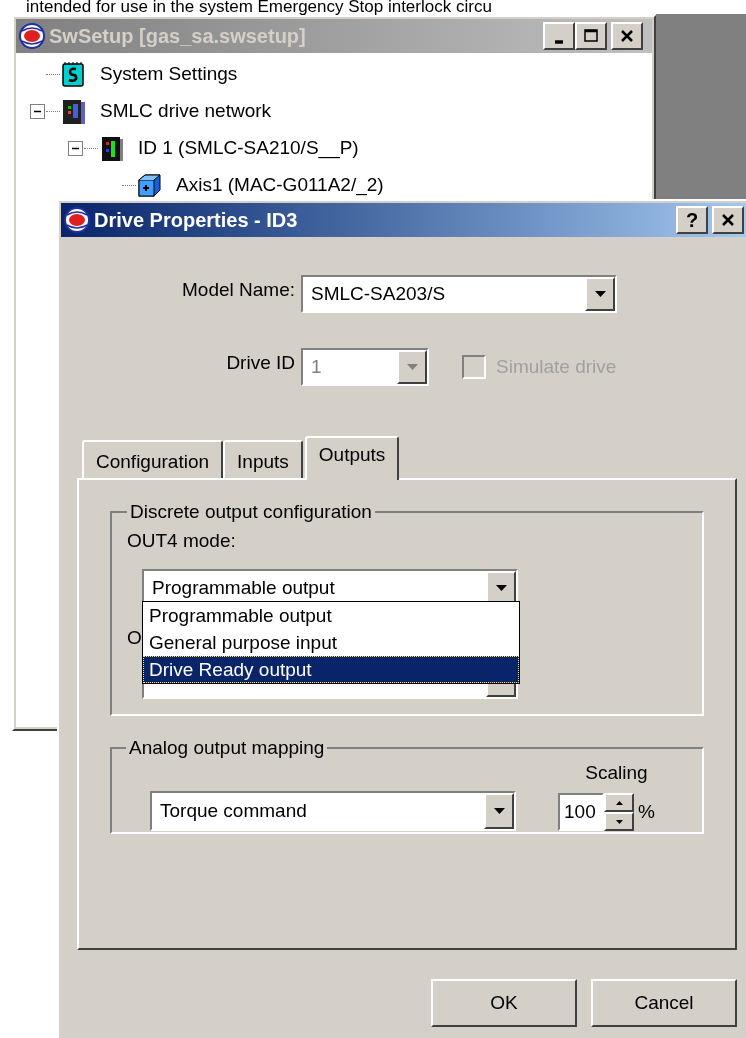 This screenshot has height=1038, width=746. What do you see at coordinates (616, 772) in the screenshot?
I see `field-label: Scaling` at bounding box center [616, 772].